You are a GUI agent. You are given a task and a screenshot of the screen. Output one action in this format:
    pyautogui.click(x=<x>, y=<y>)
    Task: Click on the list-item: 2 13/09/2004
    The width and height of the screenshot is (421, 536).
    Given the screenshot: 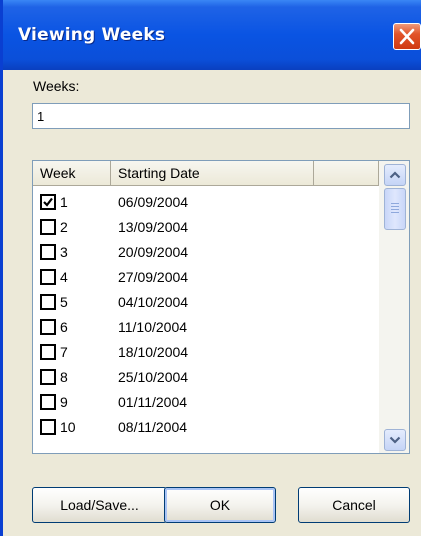 What is the action you would take?
    pyautogui.click(x=206, y=228)
    